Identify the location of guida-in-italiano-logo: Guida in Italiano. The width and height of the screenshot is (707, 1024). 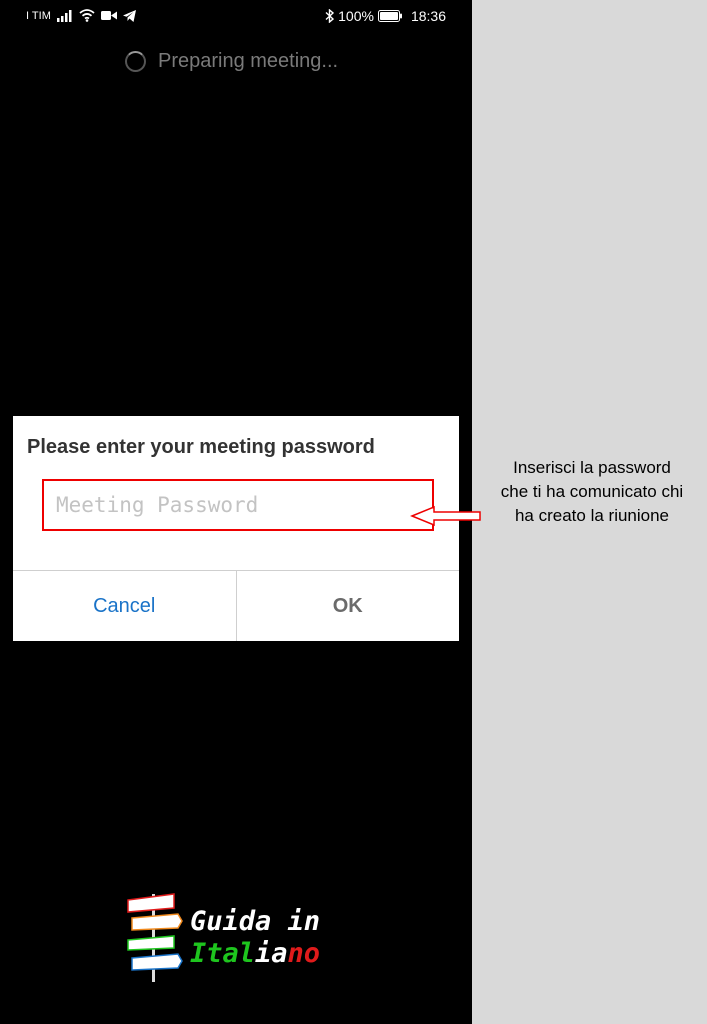
(239, 938).